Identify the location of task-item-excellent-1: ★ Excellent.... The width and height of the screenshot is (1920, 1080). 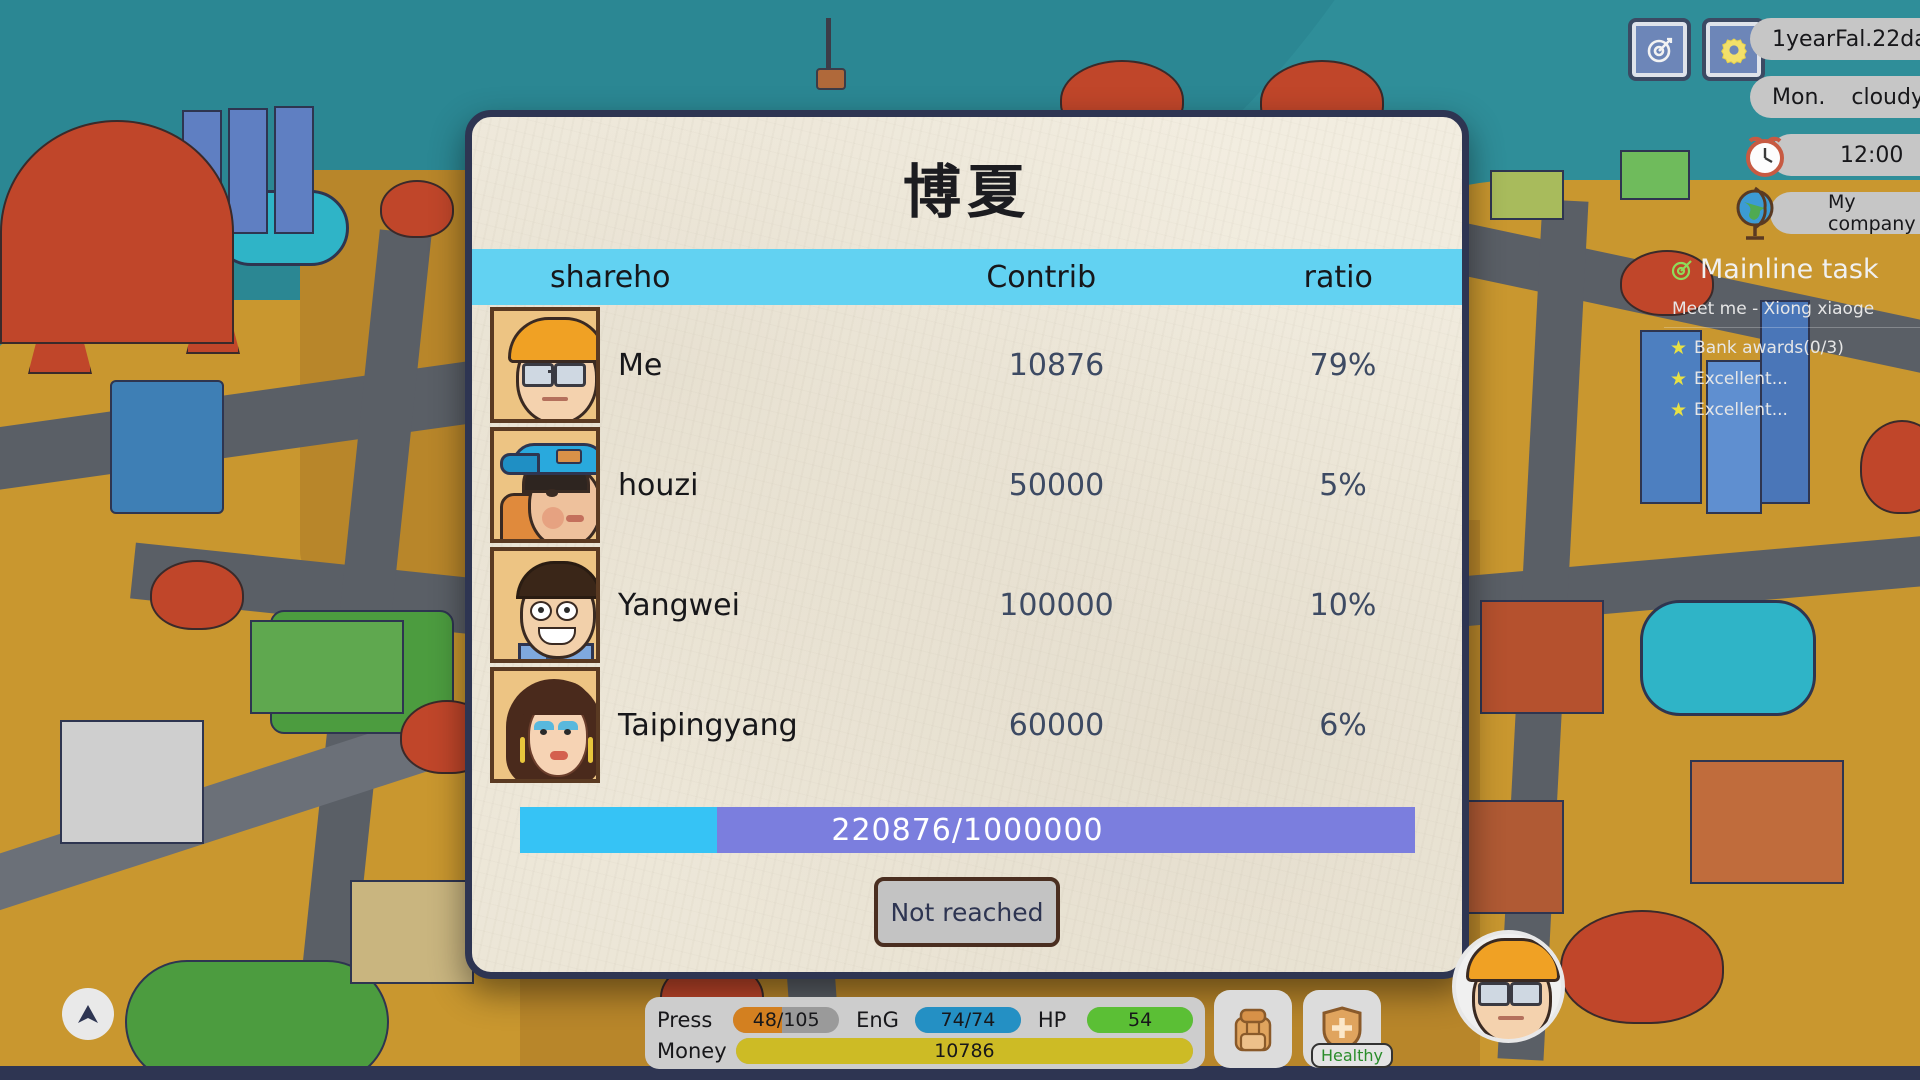
(1792, 374).